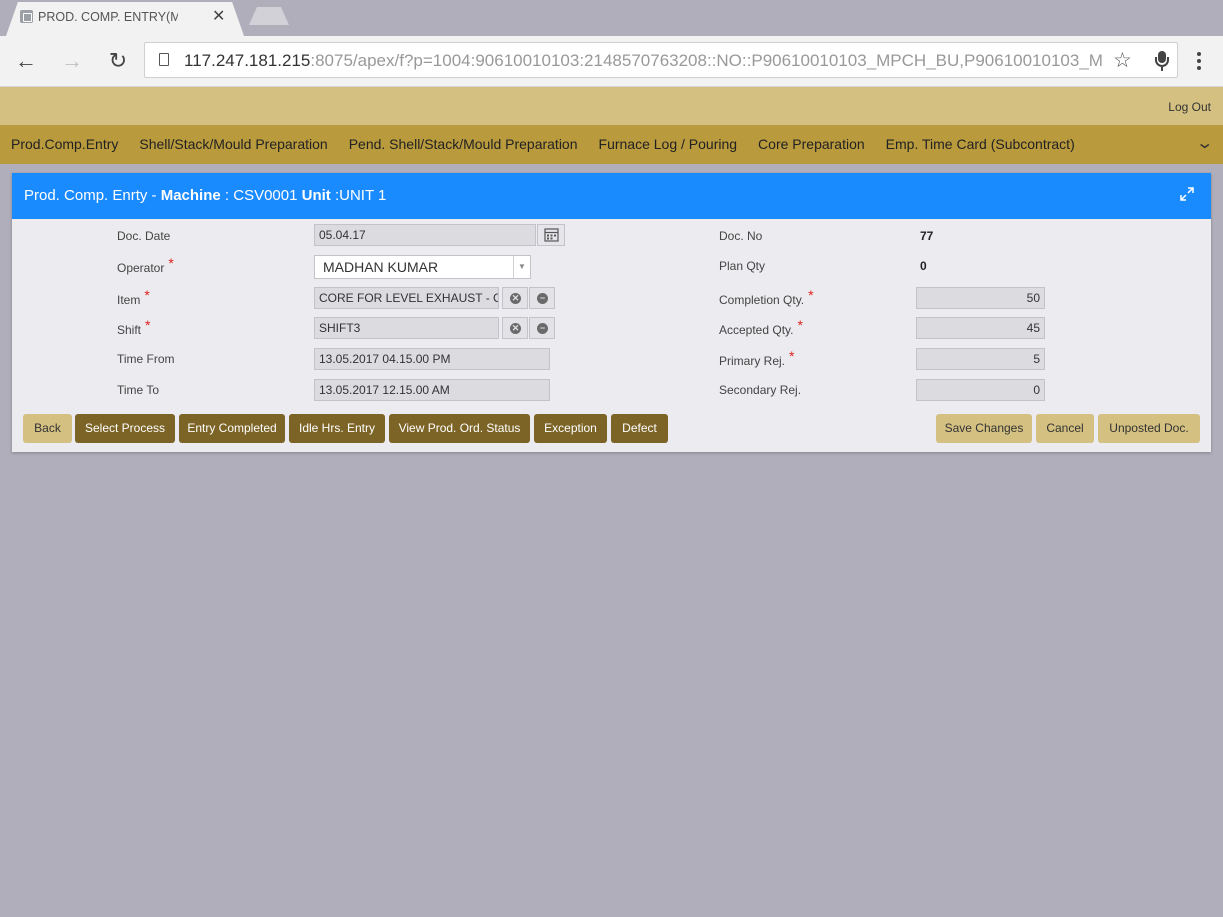 The width and height of the screenshot is (1223, 917). Describe the element at coordinates (766, 297) in the screenshot. I see `completion-qty-label: Completion Qty. *` at that location.